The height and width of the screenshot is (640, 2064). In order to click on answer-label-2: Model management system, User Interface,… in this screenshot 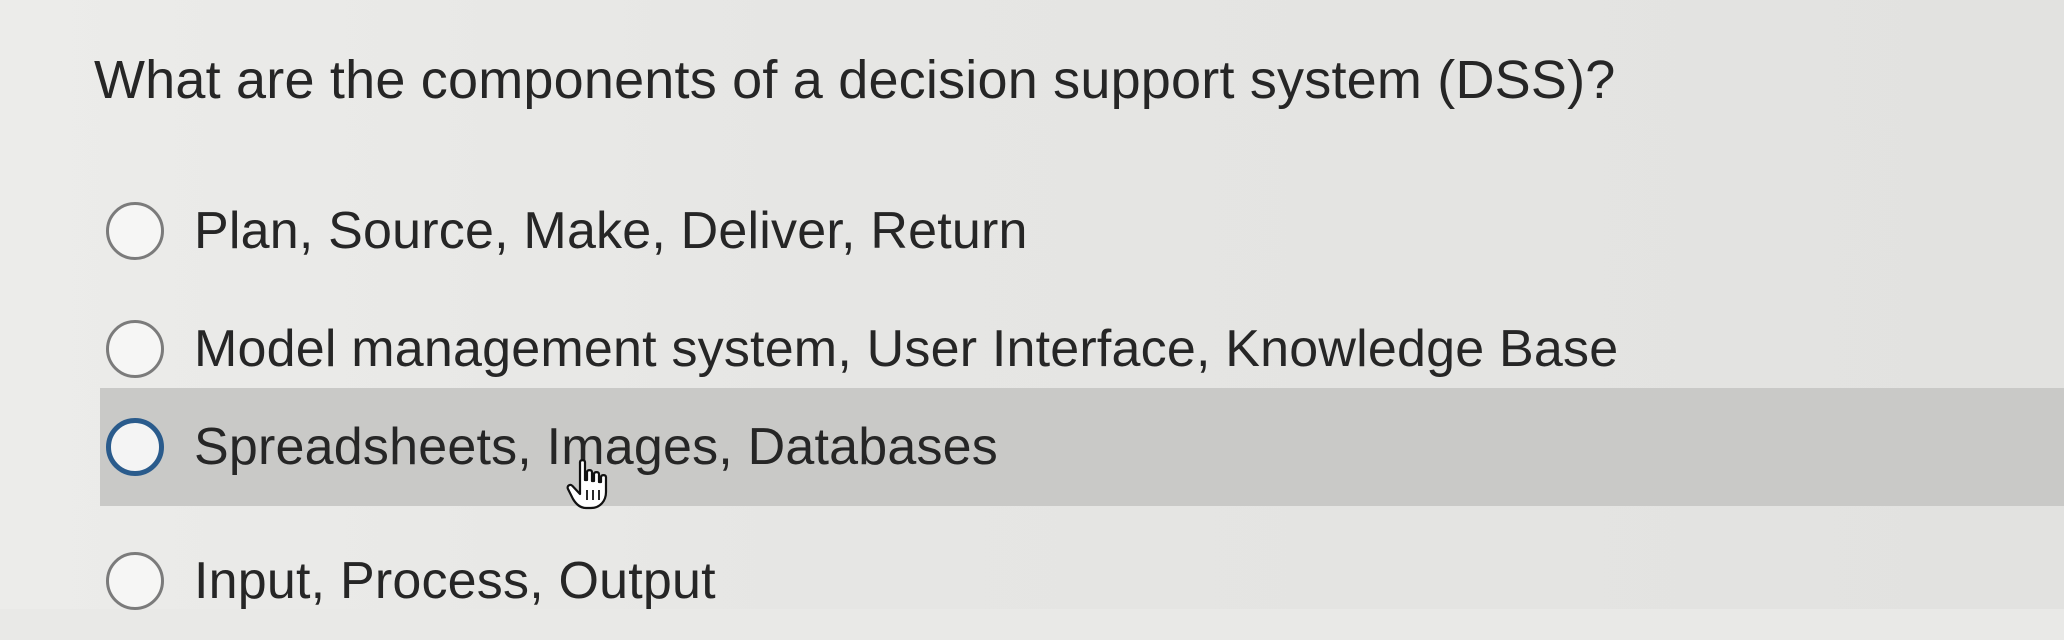, I will do `click(906, 349)`.